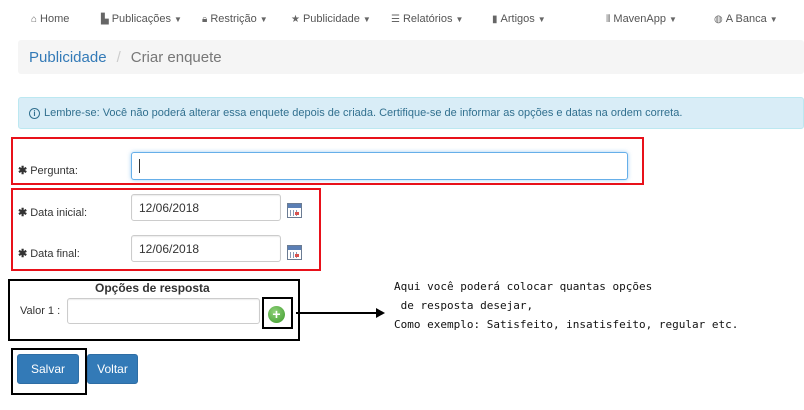  I want to click on nav-artigos: ▮ Artigos ▼, so click(519, 19).